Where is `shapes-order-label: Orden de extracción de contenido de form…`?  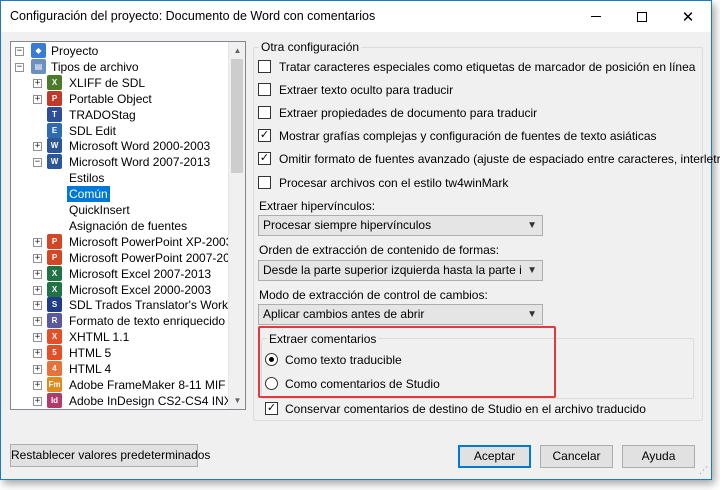 shapes-order-label: Orden de extracción de contenido de form… is located at coordinates (379, 250).